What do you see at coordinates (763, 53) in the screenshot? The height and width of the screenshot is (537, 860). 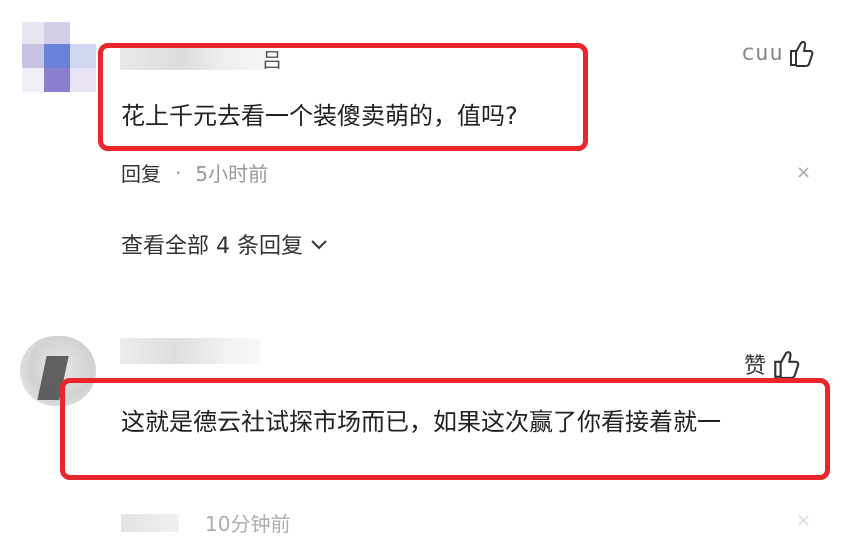 I see `like-count: ⅽuu` at bounding box center [763, 53].